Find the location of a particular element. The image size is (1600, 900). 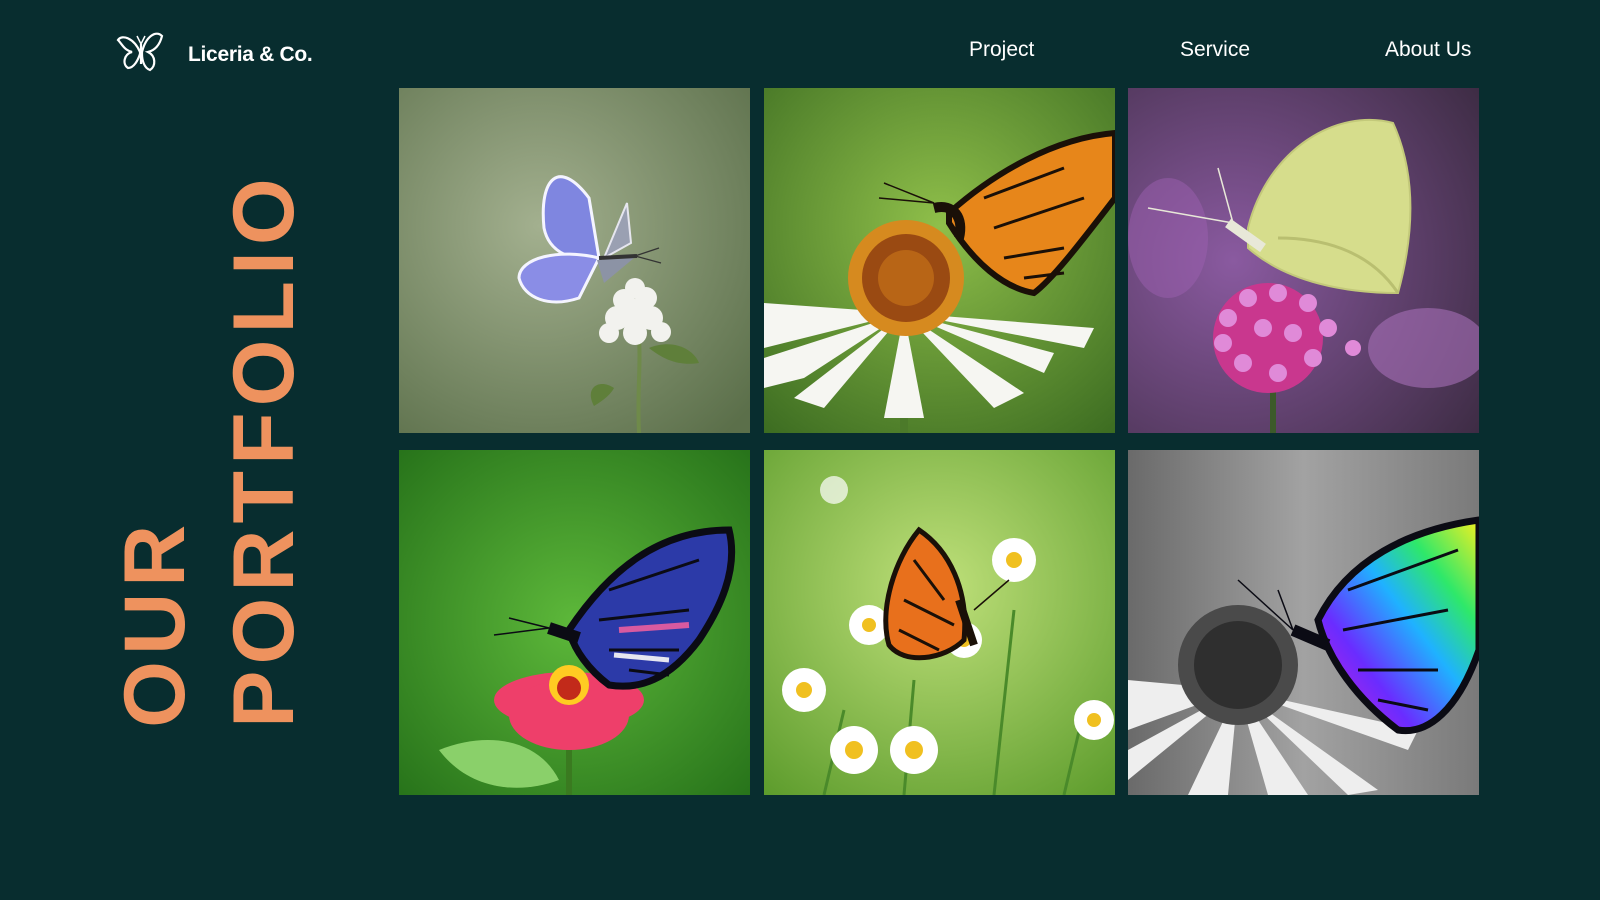

nav-about-us: About Us is located at coordinates (1428, 50).